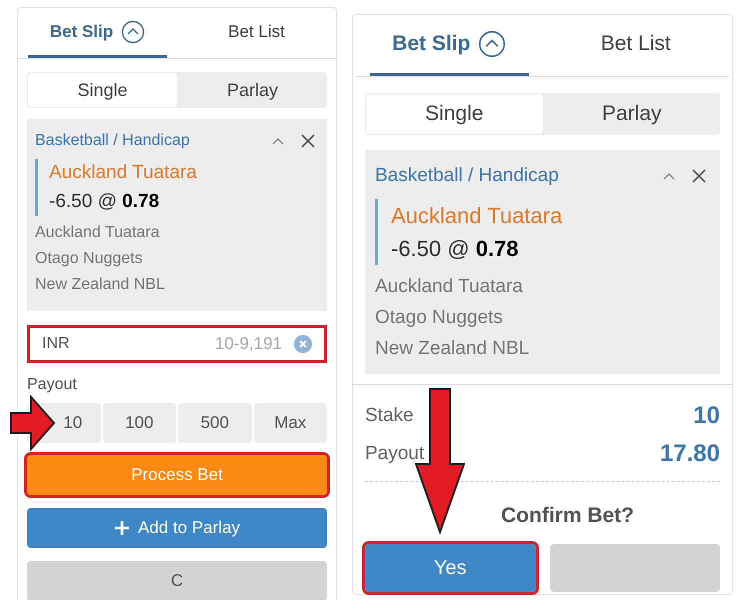 Image resolution: width=750 pixels, height=600 pixels. Describe the element at coordinates (177, 580) in the screenshot. I see `cancel-button: C` at that location.